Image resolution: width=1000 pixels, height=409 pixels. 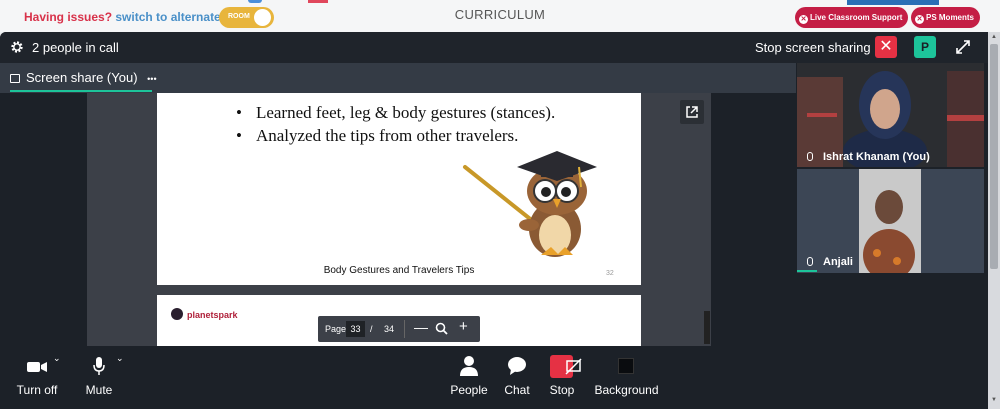 What do you see at coordinates (81, 91) in the screenshot?
I see `active-tab-indicator` at bounding box center [81, 91].